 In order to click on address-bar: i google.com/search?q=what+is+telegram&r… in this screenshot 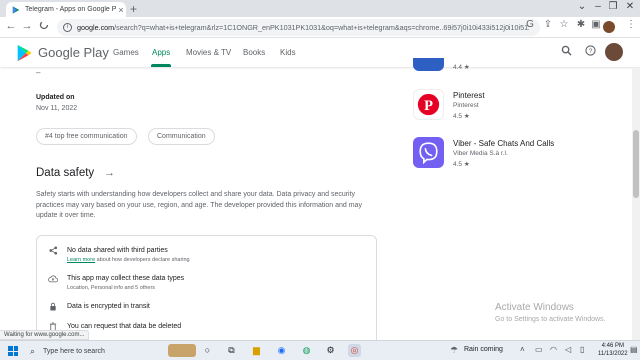, I will do `click(298, 27)`.